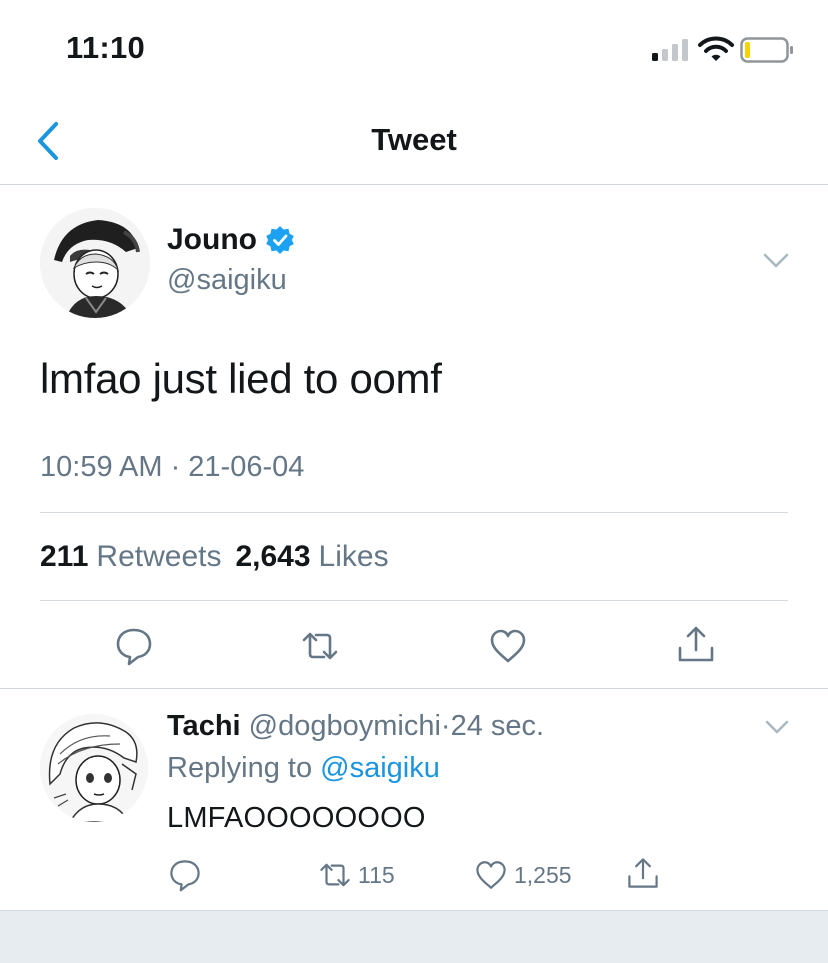 This screenshot has height=963, width=828. Describe the element at coordinates (241, 378) in the screenshot. I see `tweet-text: lmfao just lied to oomf` at that location.